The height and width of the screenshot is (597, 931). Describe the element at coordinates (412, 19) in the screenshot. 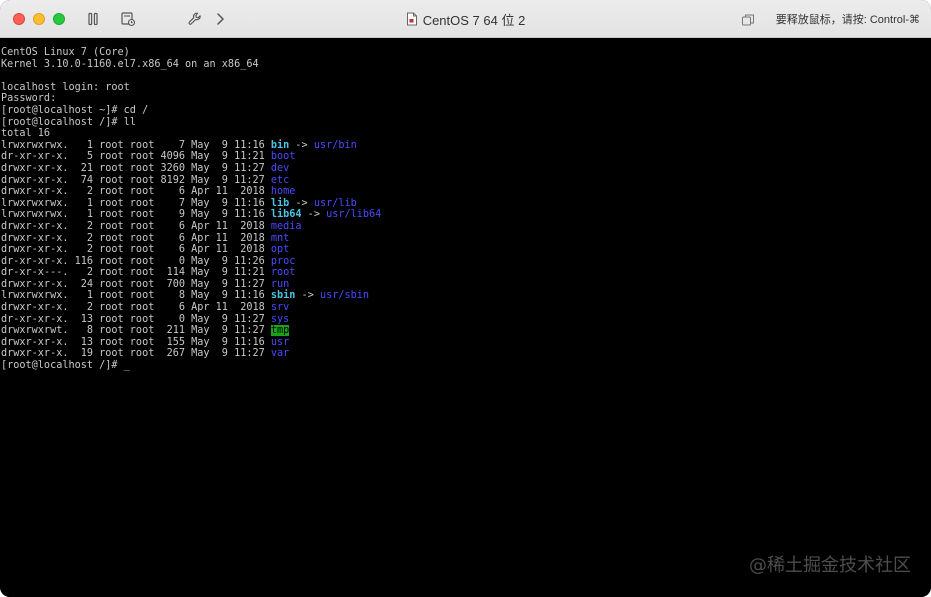

I see `virtual-machine-icon` at that location.